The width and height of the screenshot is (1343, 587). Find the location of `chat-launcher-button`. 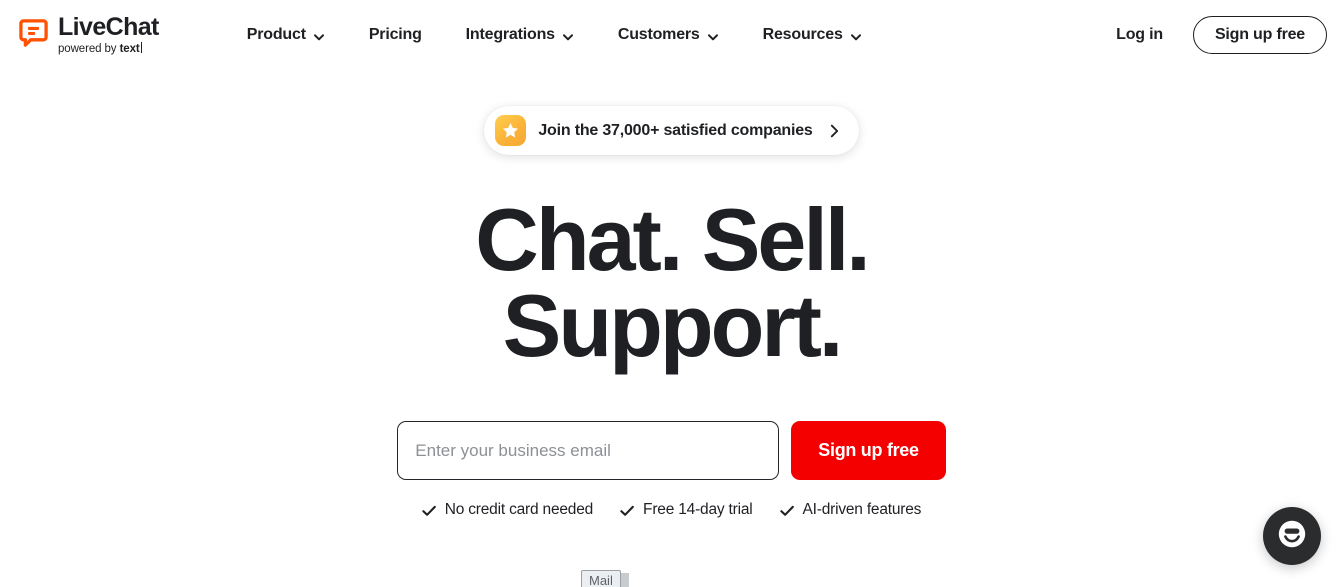

chat-launcher-button is located at coordinates (1292, 536).